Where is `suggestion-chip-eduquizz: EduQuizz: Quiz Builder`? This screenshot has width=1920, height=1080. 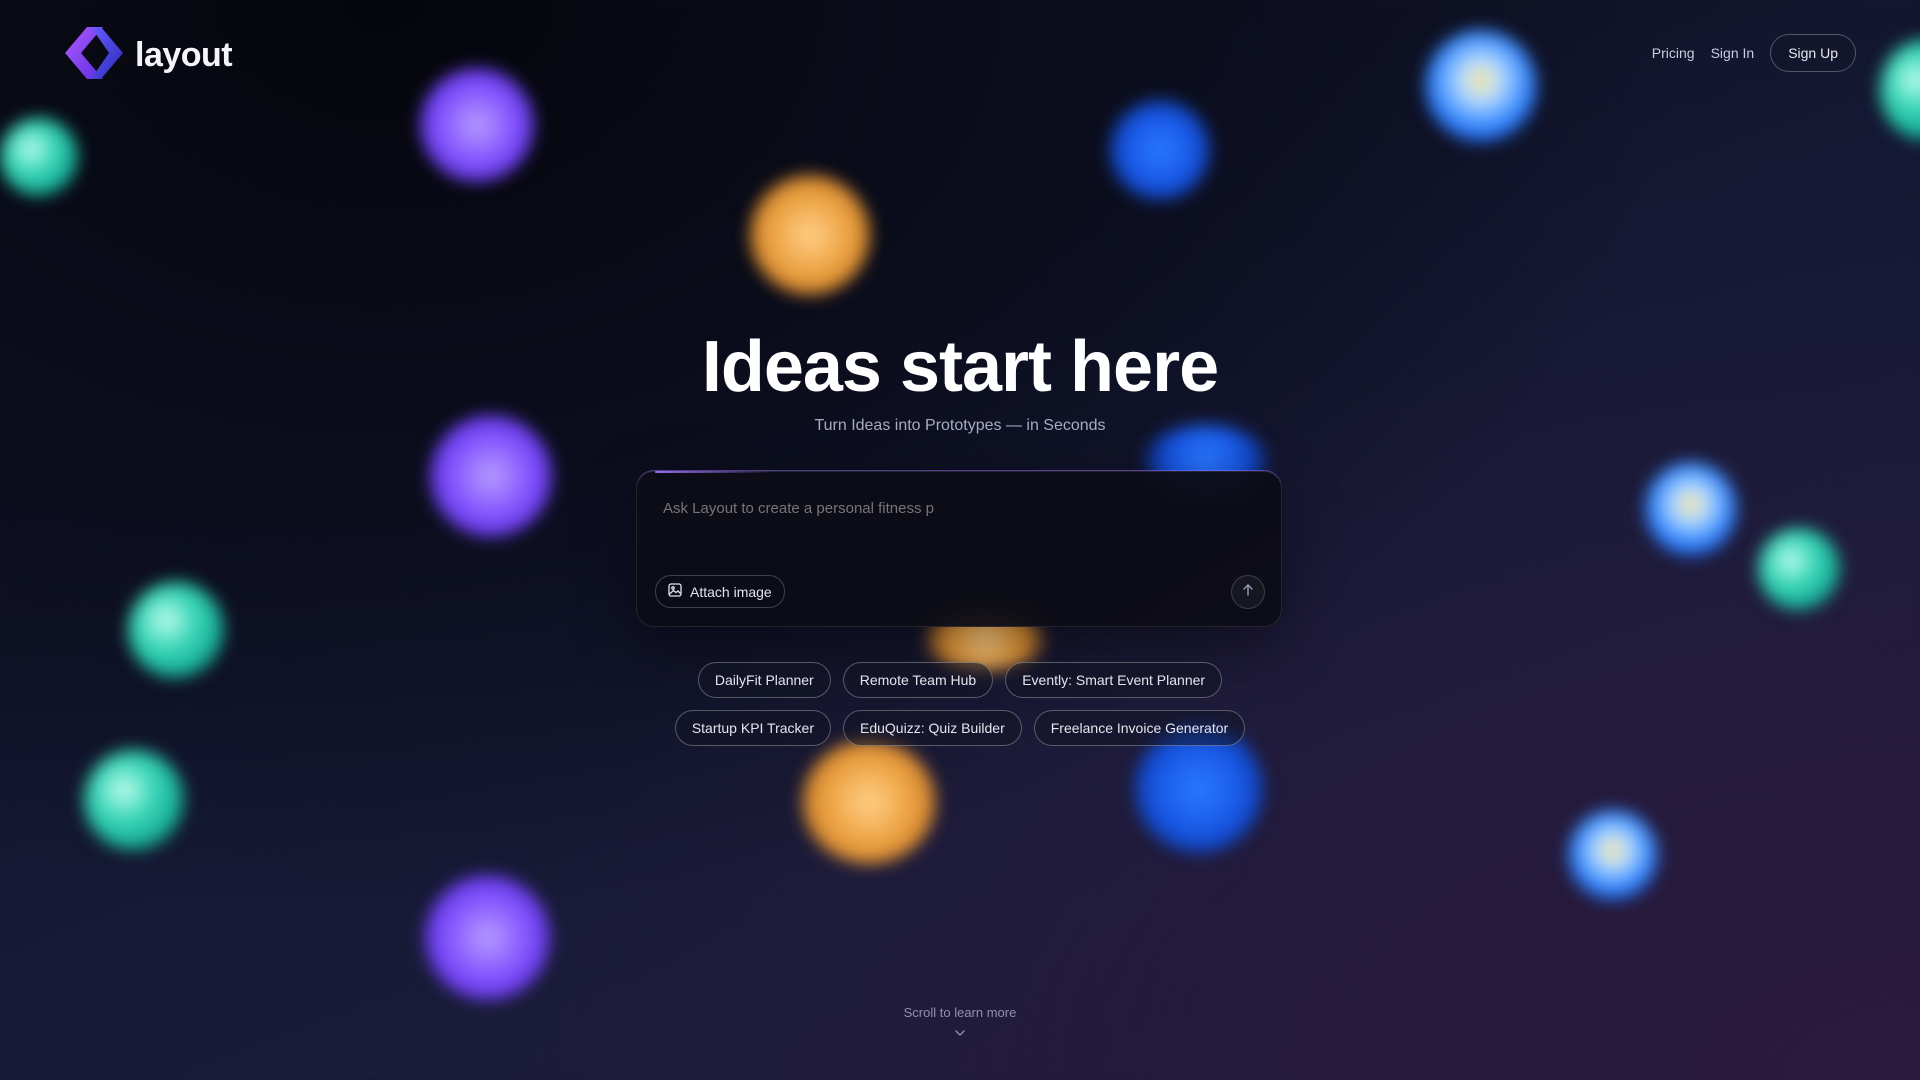 suggestion-chip-eduquizz: EduQuizz: Quiz Builder is located at coordinates (932, 728).